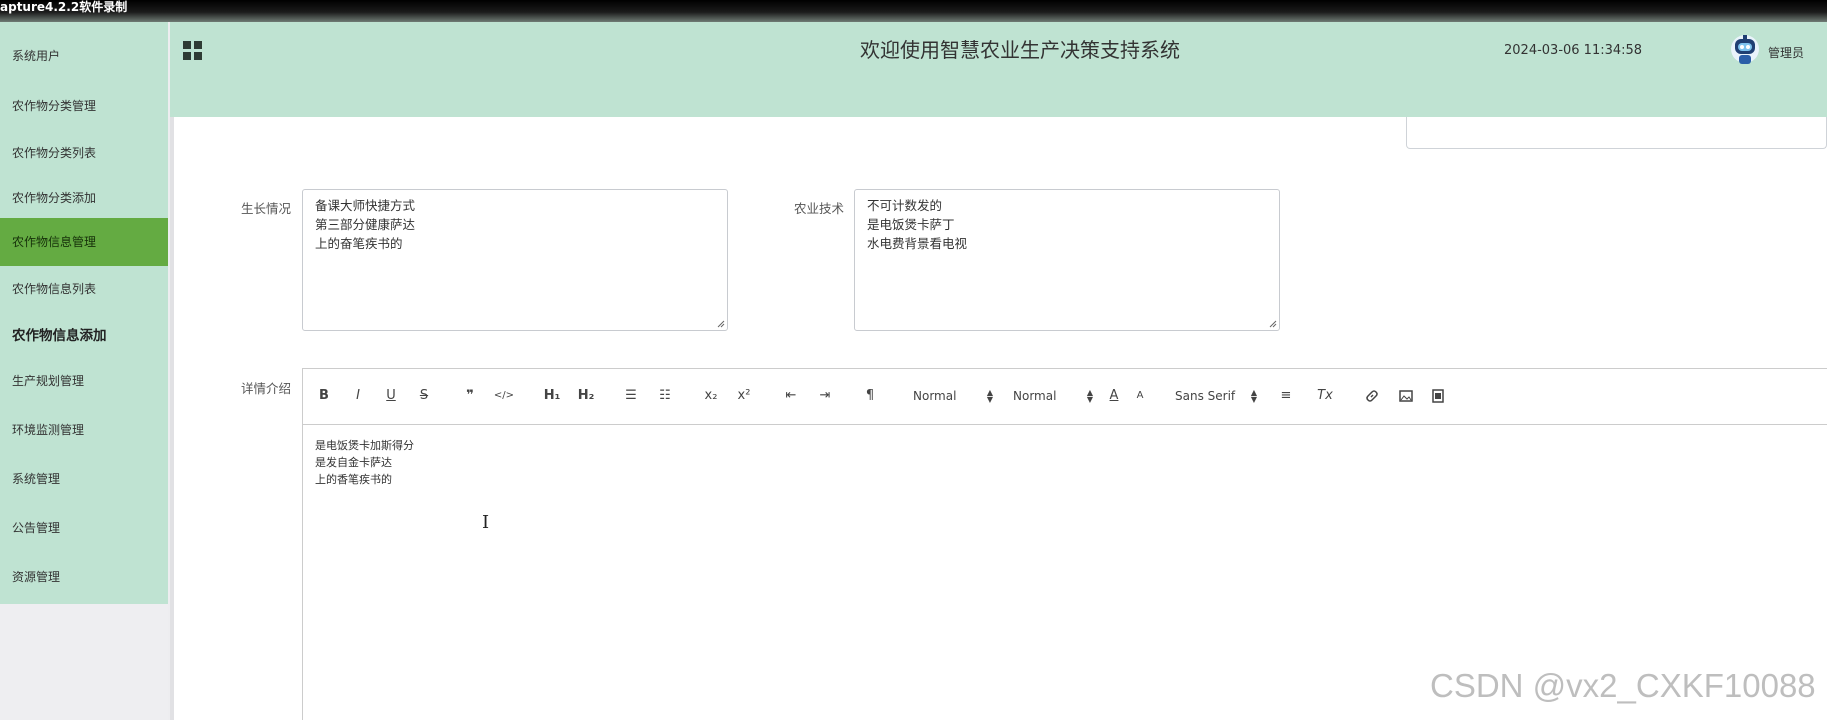 The width and height of the screenshot is (1827, 720). What do you see at coordinates (358, 396) in the screenshot?
I see `italic-button: I` at bounding box center [358, 396].